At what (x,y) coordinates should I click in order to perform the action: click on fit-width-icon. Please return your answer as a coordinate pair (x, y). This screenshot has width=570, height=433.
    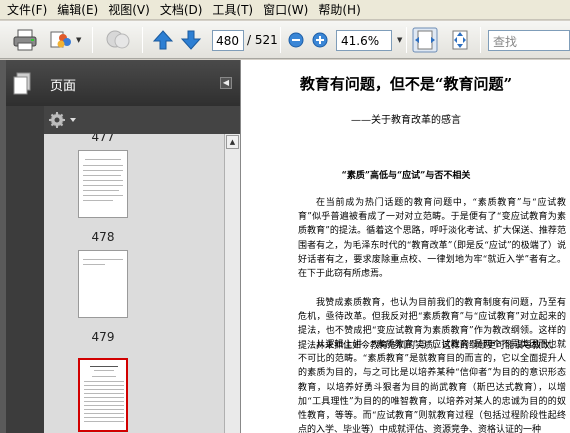
    Looking at the image, I should click on (425, 40).